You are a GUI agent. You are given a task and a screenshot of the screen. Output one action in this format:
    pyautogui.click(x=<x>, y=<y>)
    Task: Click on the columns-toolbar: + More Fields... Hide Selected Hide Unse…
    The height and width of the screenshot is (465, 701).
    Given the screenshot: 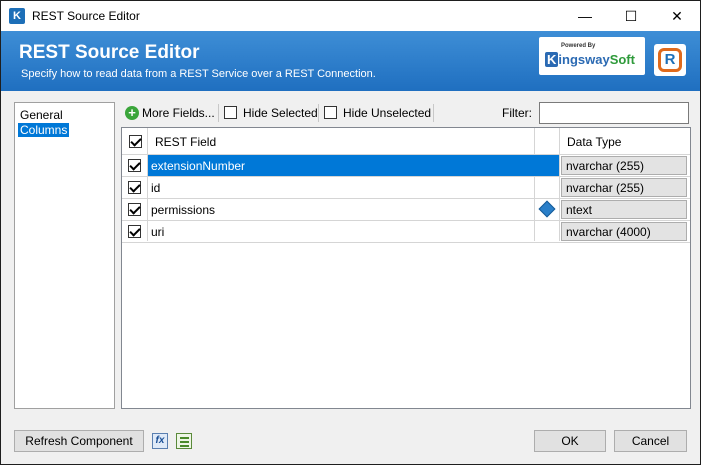 What is the action you would take?
    pyautogui.click(x=406, y=113)
    